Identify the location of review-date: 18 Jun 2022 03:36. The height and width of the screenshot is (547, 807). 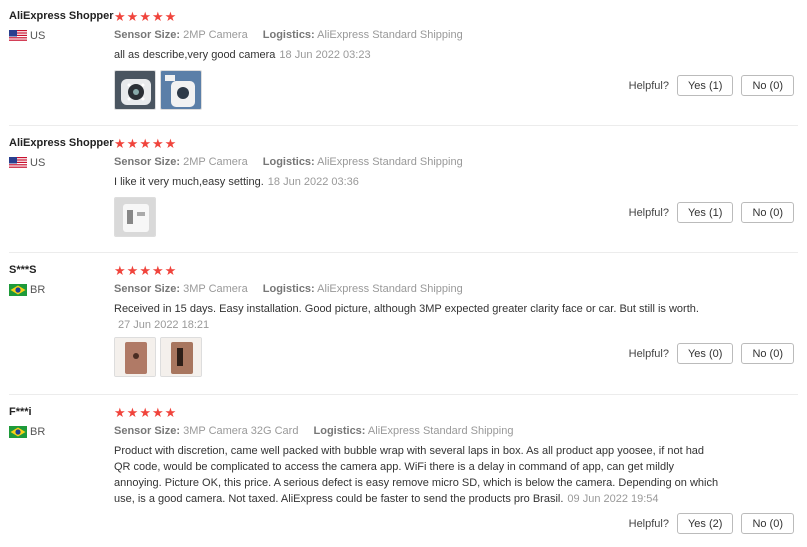
(313, 182).